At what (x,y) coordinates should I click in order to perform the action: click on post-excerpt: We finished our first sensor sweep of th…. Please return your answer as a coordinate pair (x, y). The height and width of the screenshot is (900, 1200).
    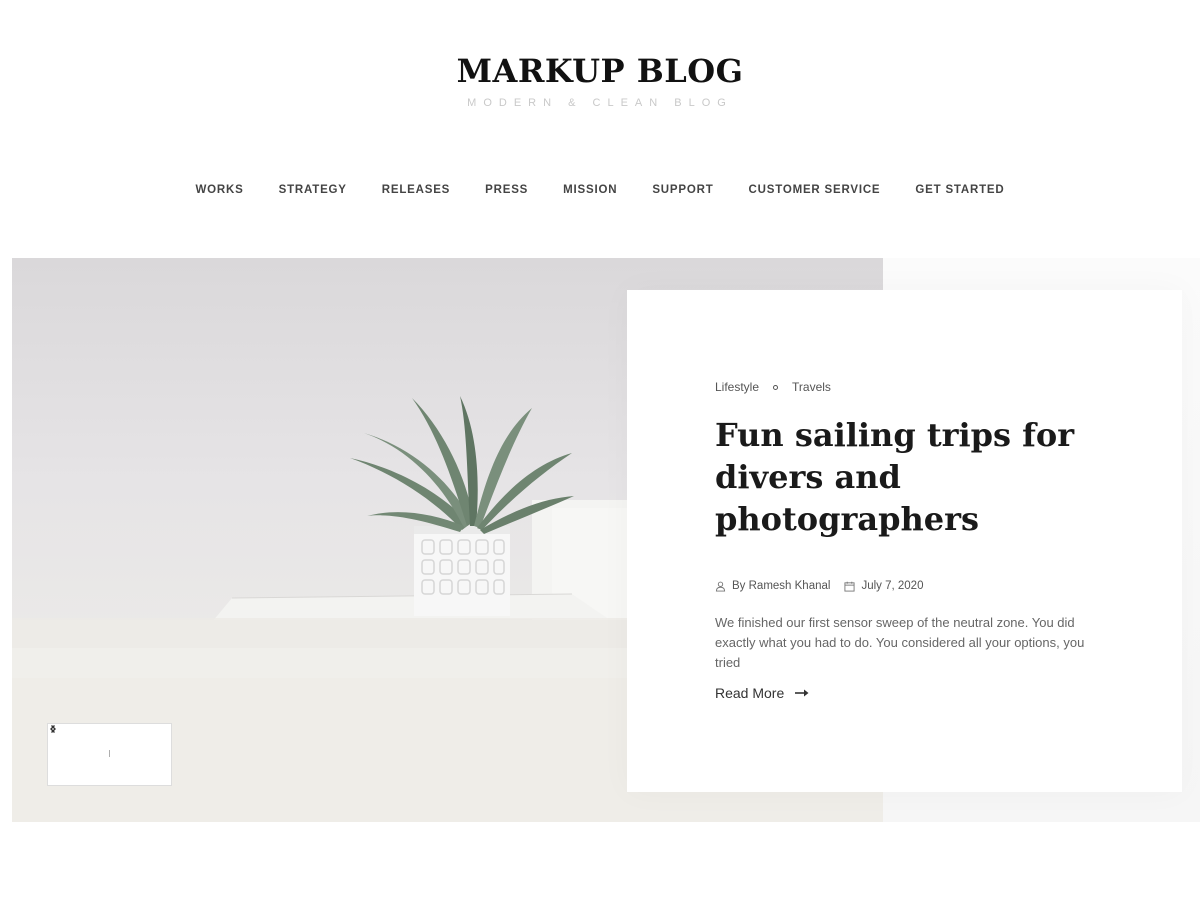
    Looking at the image, I should click on (900, 642).